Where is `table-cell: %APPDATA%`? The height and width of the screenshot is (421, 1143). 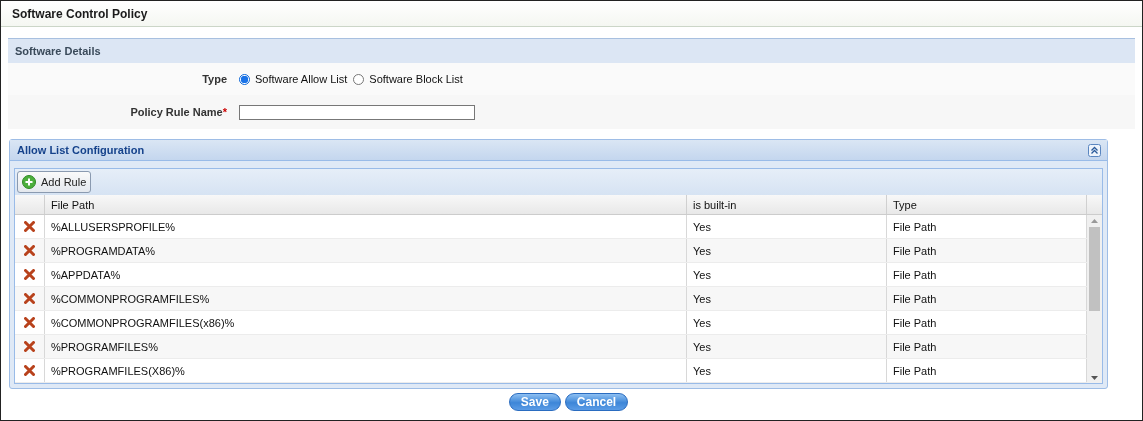
table-cell: %APPDATA% is located at coordinates (86, 274).